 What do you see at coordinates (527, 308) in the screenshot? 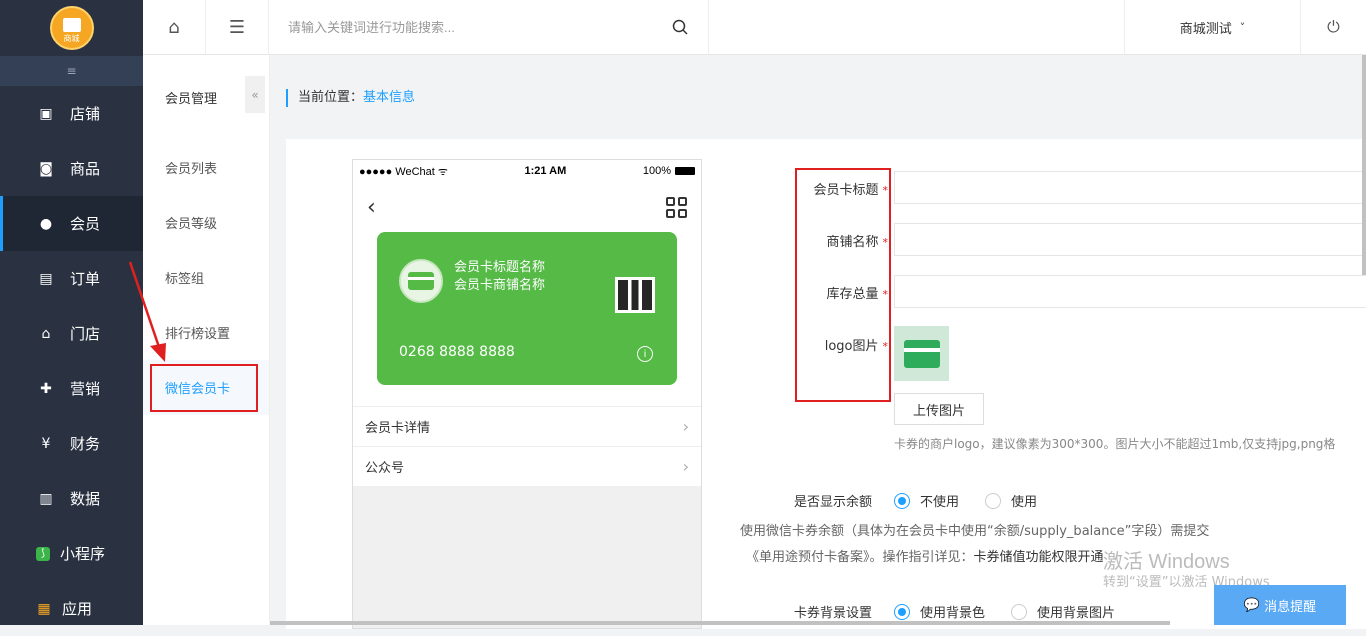
I see `member-card-preview: 会员卡标题名称 会员卡商铺名称 0268 8888 8888 i` at bounding box center [527, 308].